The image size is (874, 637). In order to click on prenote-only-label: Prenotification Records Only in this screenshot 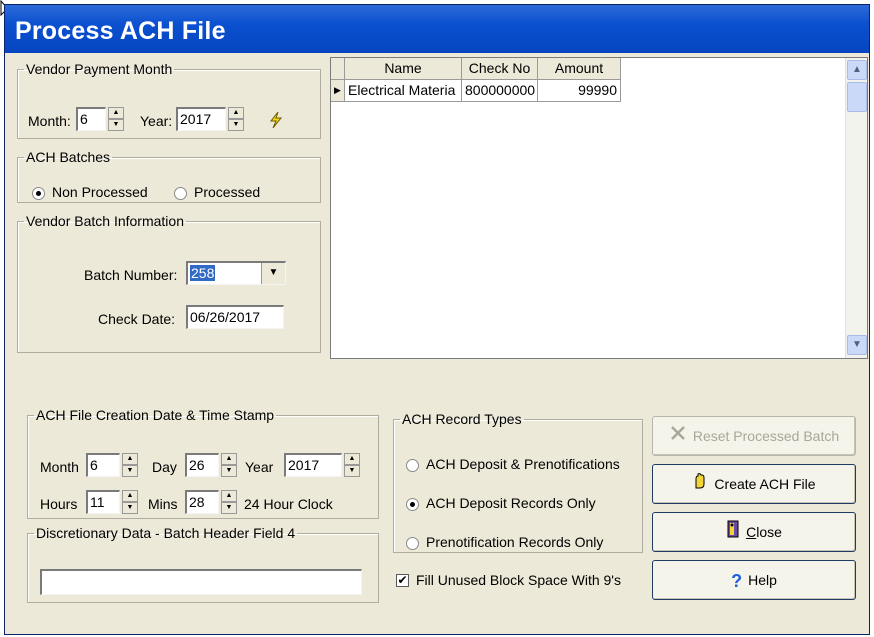, I will do `click(514, 542)`.